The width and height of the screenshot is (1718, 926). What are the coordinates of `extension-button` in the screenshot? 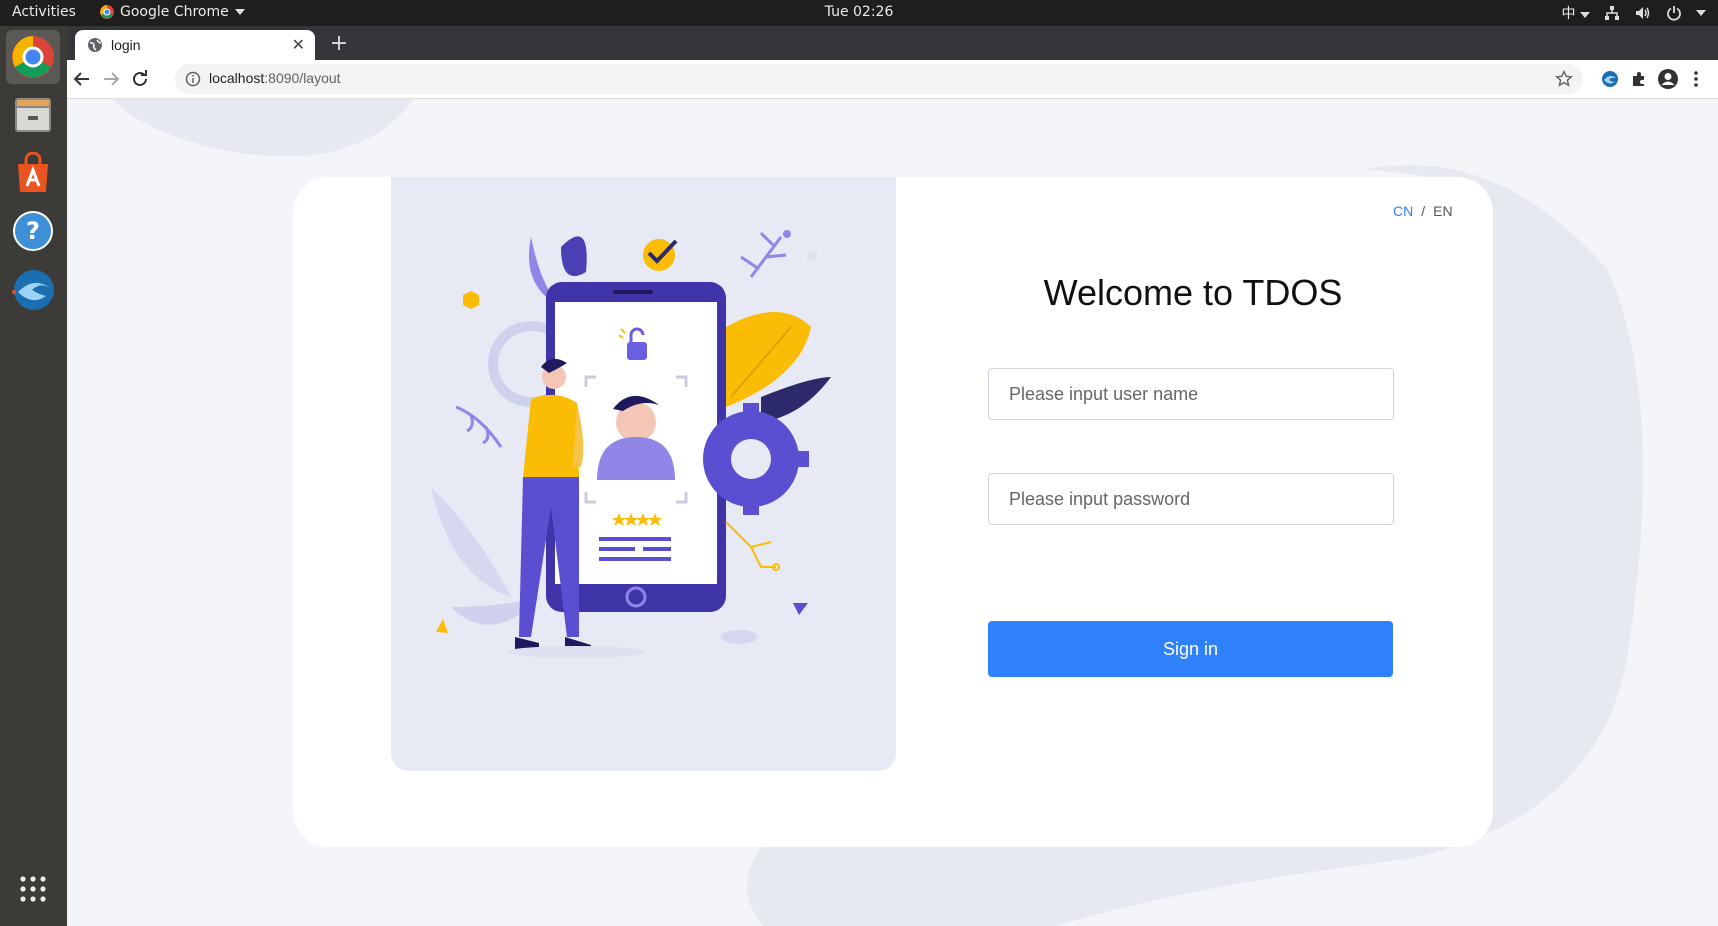 It's located at (1610, 79).